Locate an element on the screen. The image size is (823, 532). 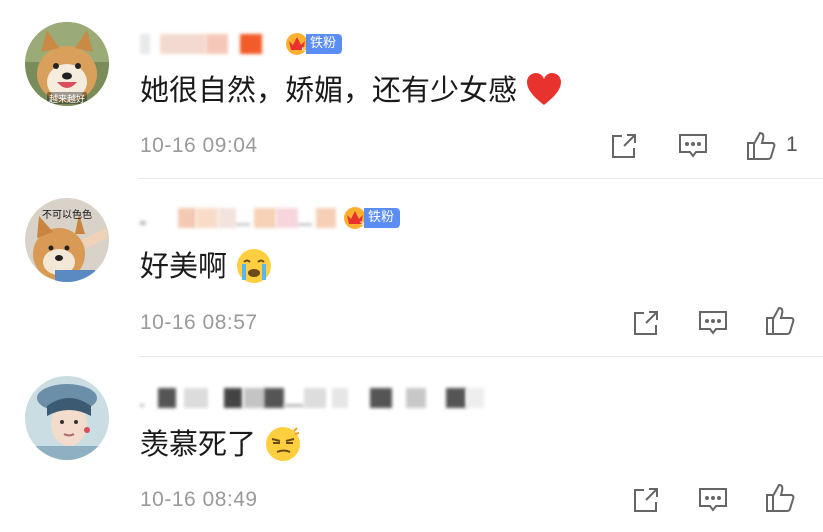
like-count: 1 is located at coordinates (792, 144).